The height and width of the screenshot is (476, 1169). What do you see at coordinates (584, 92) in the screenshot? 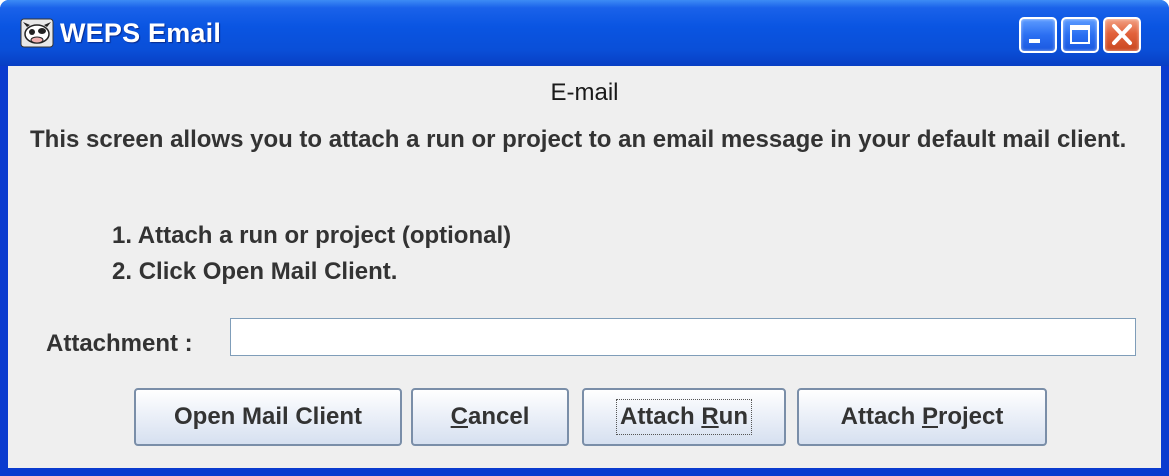
I see `dialog-heading: E-mail` at bounding box center [584, 92].